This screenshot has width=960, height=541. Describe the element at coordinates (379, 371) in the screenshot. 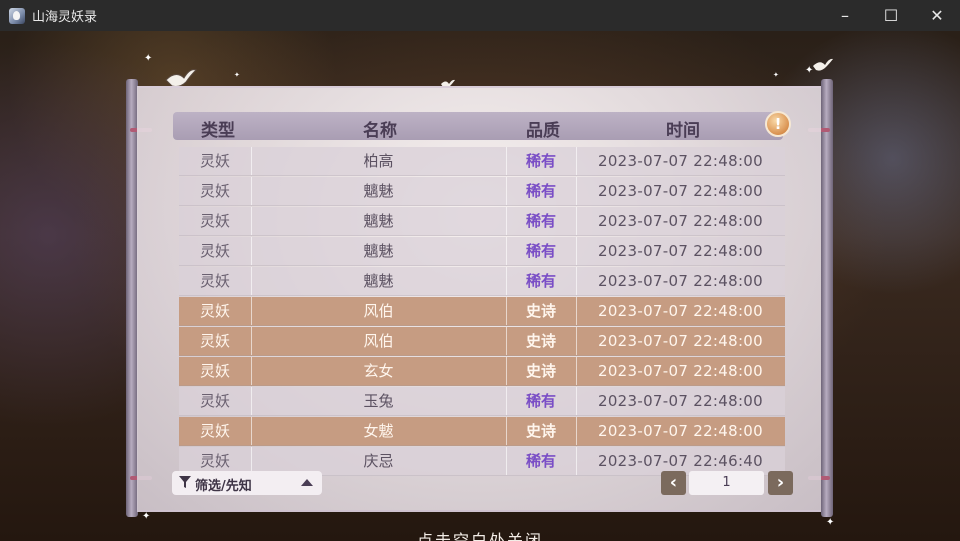

I see `cell-name: 玄女` at that location.